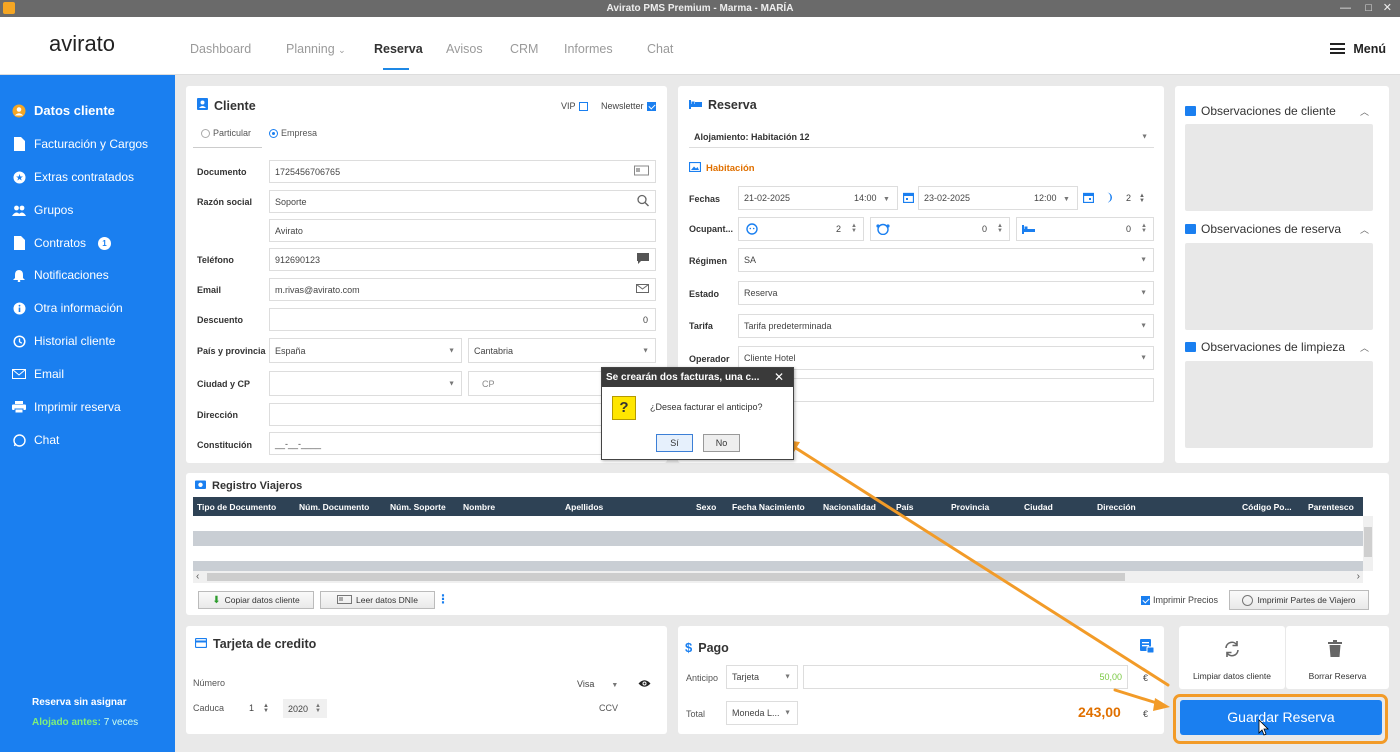 The width and height of the screenshot is (1400, 752). I want to click on dialog-close-icon: ✕, so click(779, 377).